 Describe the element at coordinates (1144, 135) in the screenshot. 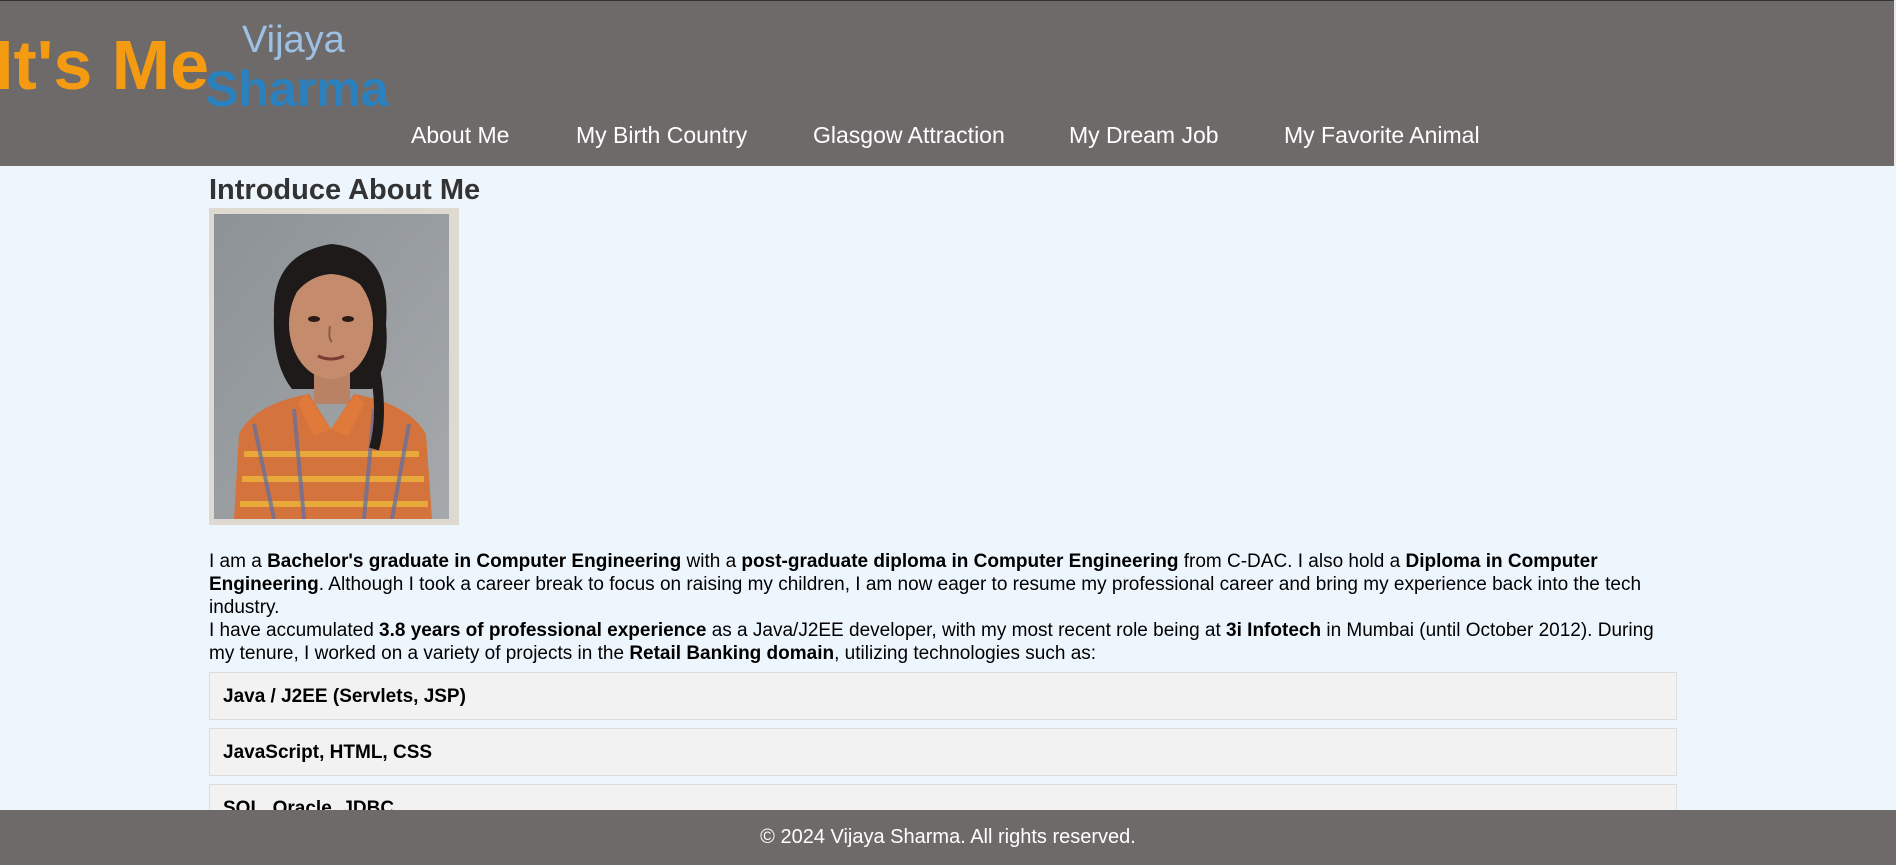

I see `nav-my-dream-job: My Dream Job` at that location.